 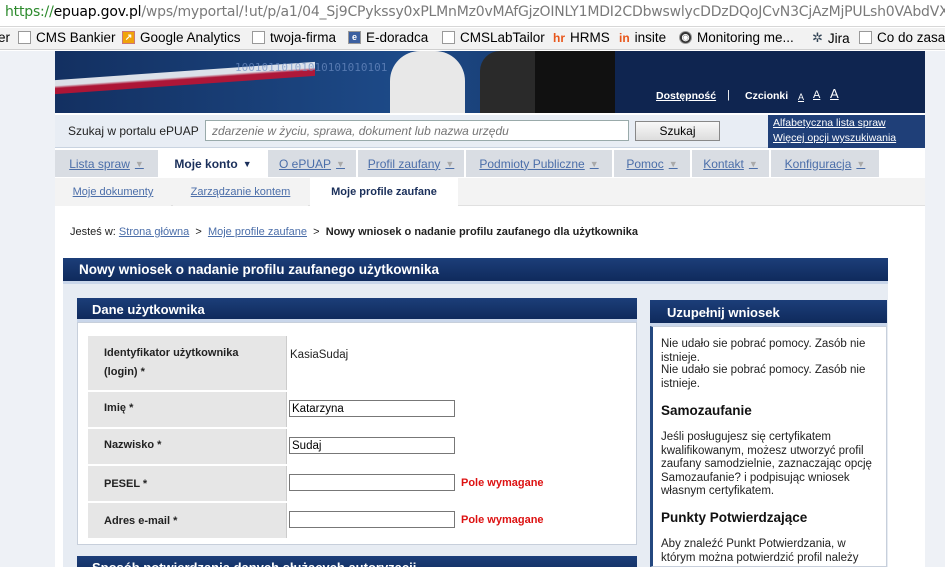 I want to click on breadcrumb-home-link: Strona główna, so click(x=154, y=232).